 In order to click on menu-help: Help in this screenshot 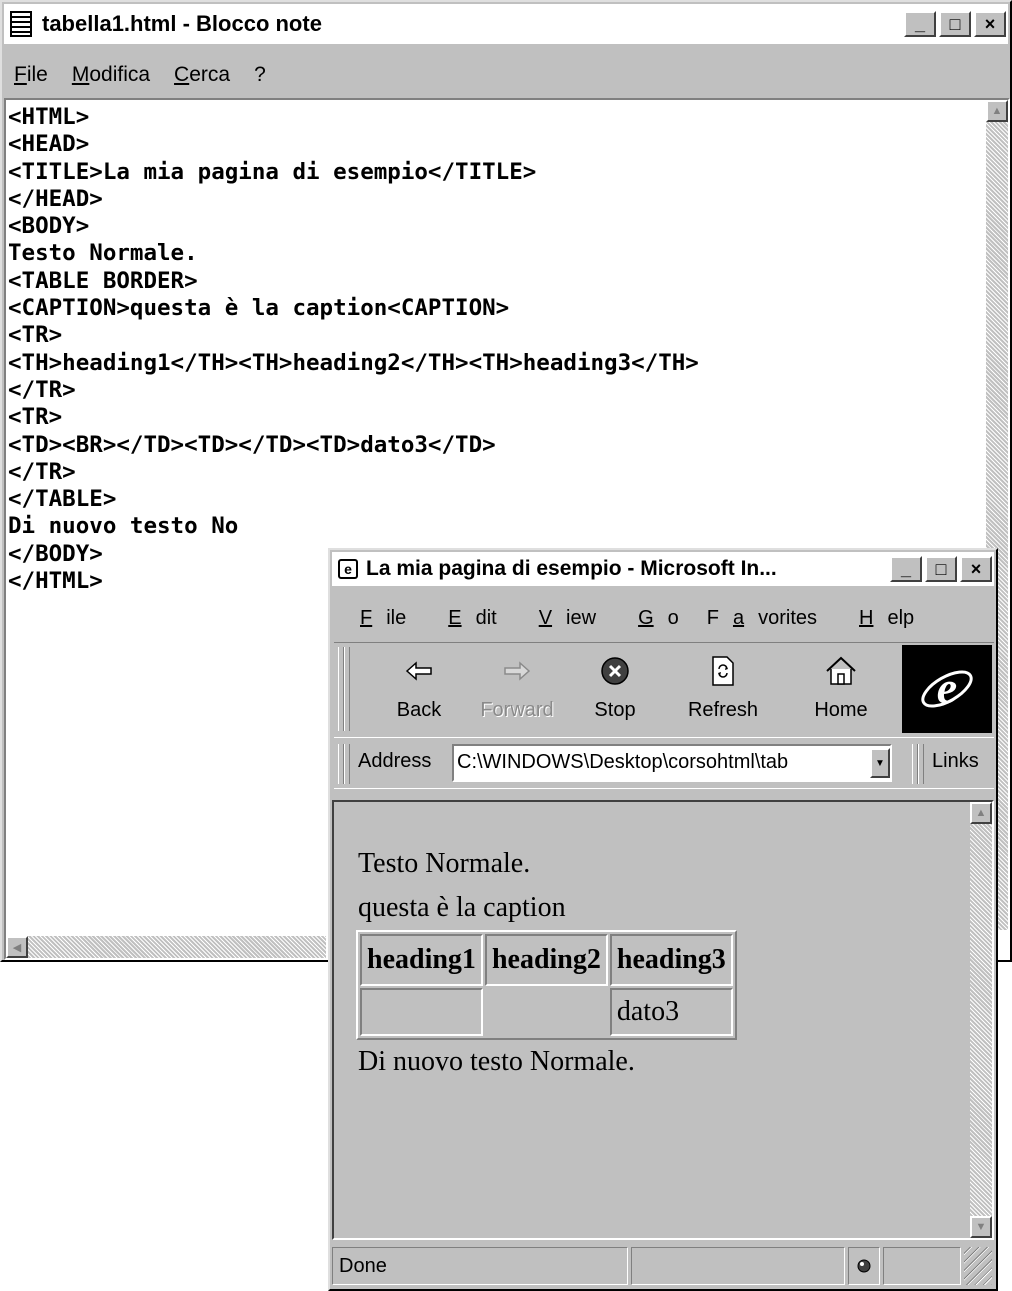, I will do `click(880, 618)`.